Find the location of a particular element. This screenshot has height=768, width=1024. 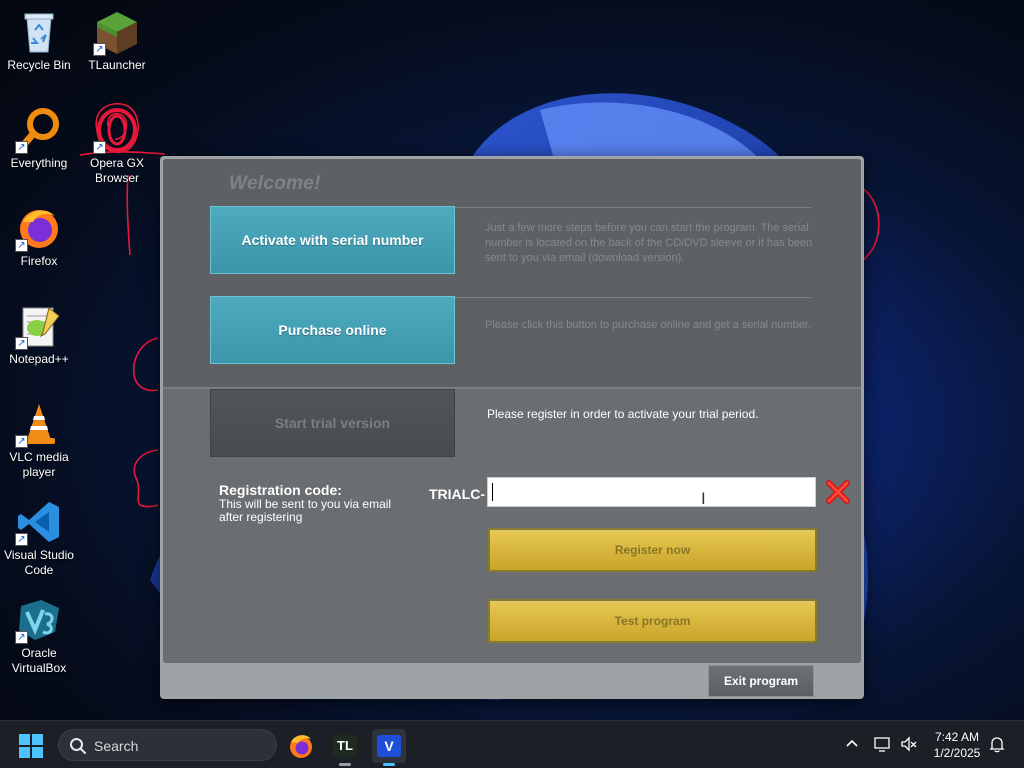

registration-code-input is located at coordinates (651, 492).